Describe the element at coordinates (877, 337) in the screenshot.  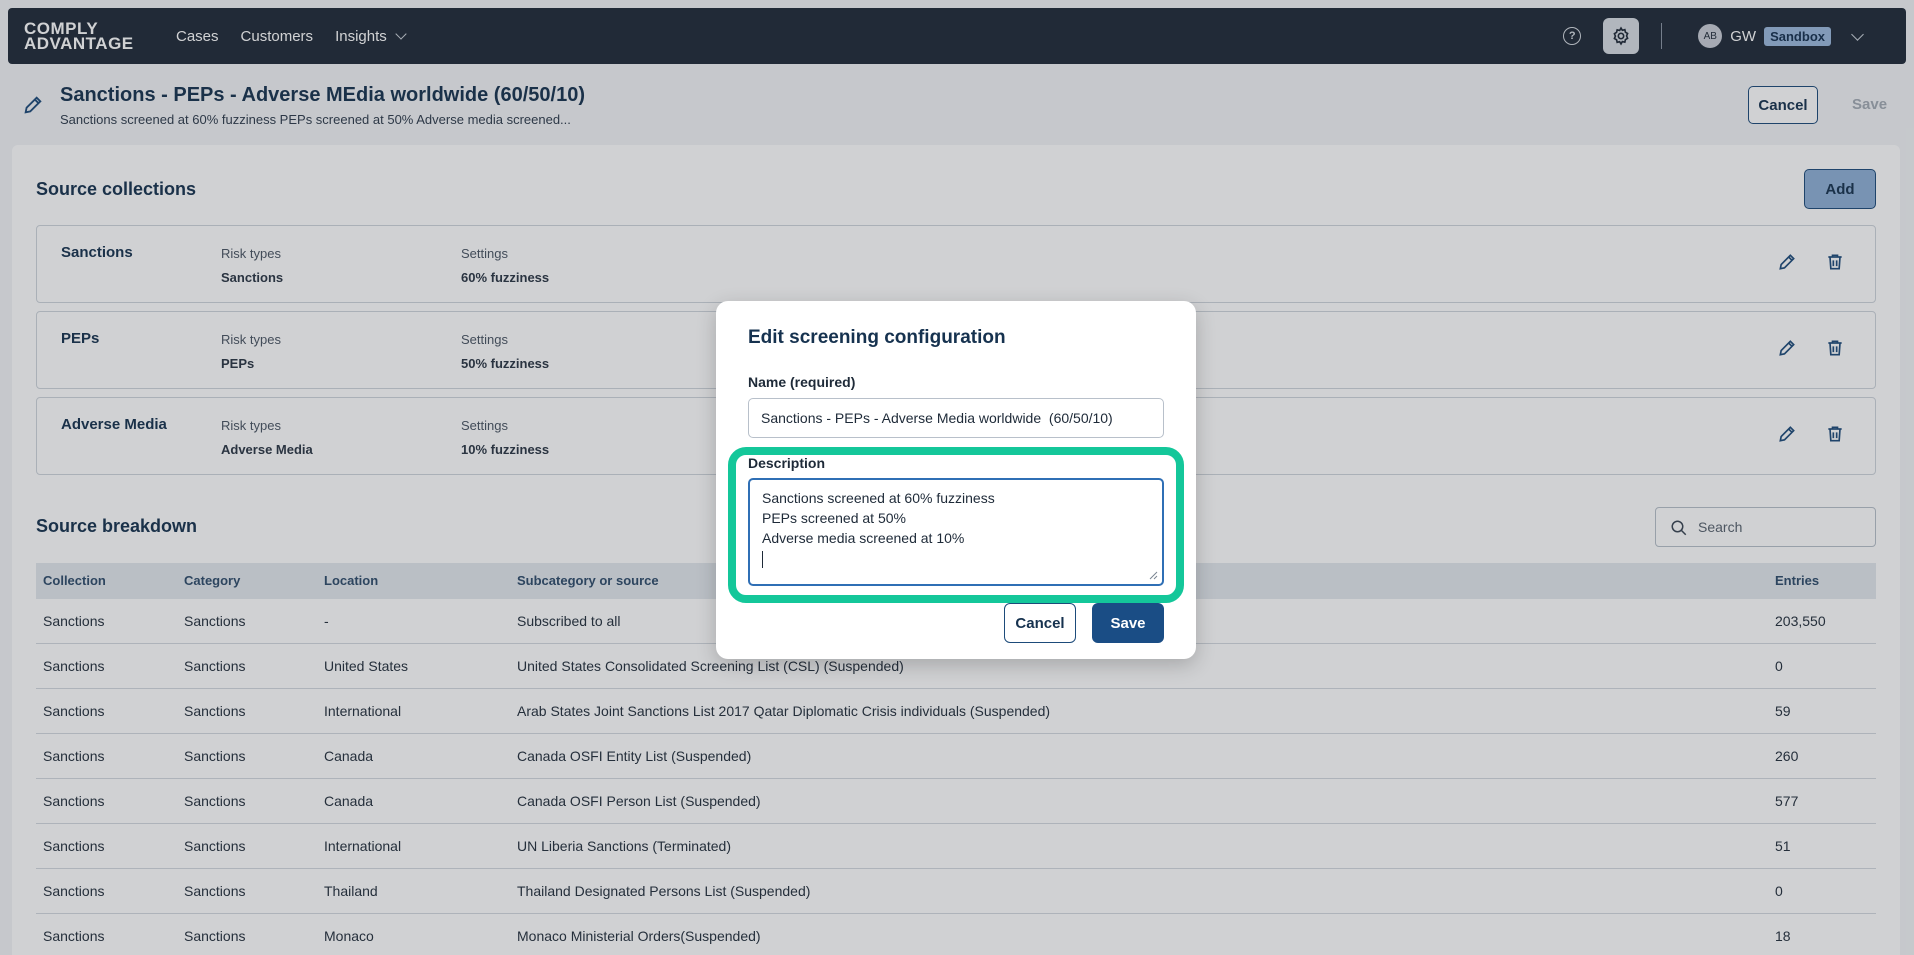
I see `modal-title: Edit screening configuration` at that location.